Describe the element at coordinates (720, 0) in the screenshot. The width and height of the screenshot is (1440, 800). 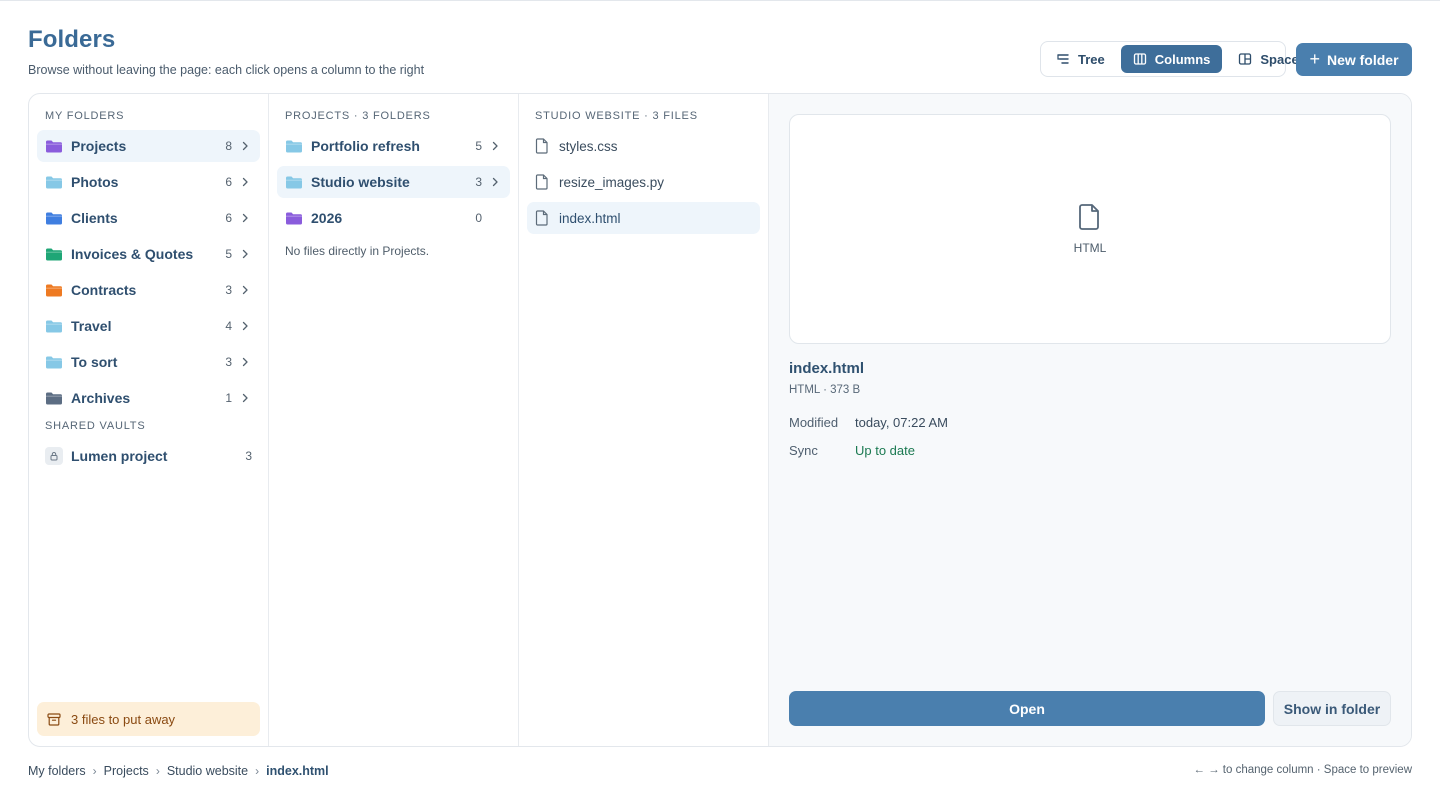
I see `top-divider` at that location.